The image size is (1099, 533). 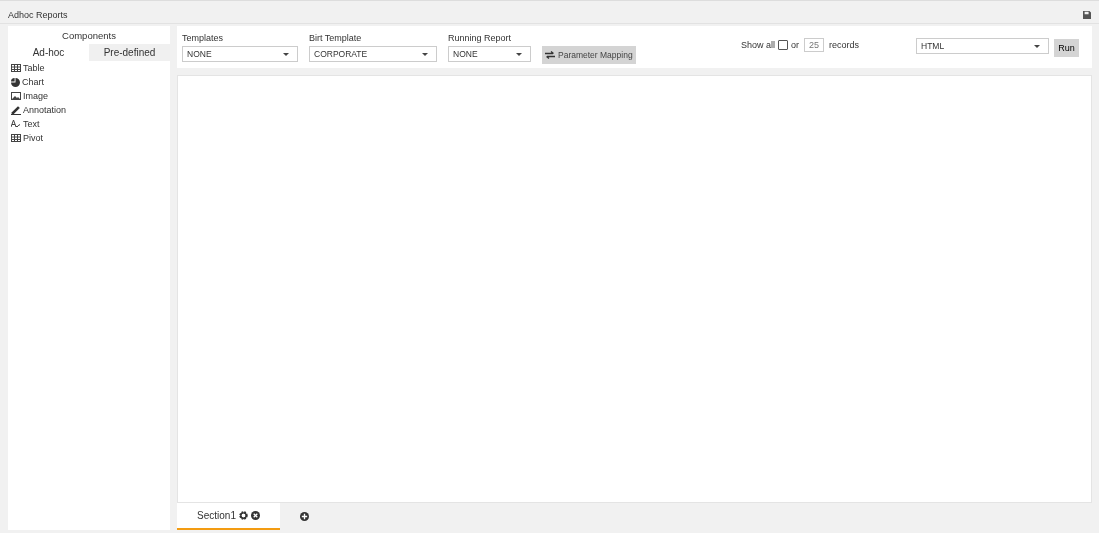 I want to click on component-item: Text, so click(x=31, y=124).